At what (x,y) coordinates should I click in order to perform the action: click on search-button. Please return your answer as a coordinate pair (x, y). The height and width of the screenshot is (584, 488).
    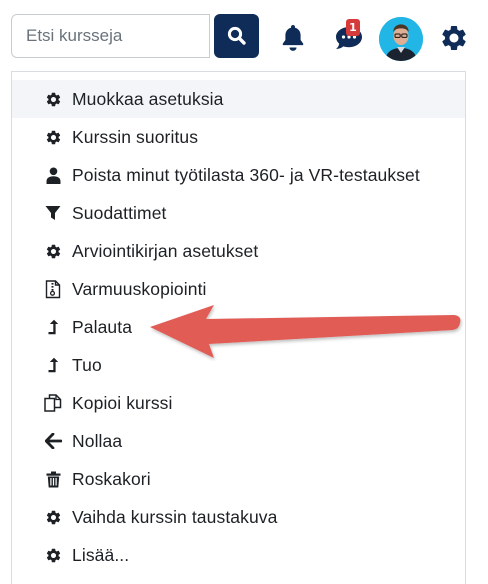
    Looking at the image, I should click on (236, 36).